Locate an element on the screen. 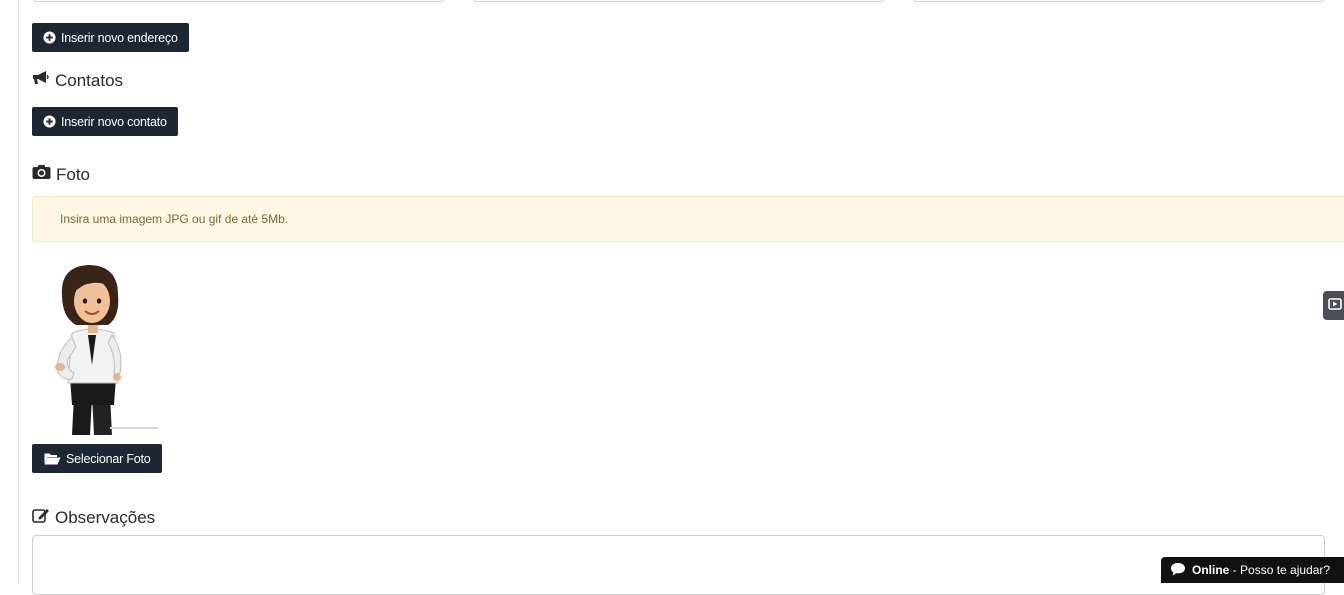  select-photo-label: Selecionar Foto is located at coordinates (108, 458).